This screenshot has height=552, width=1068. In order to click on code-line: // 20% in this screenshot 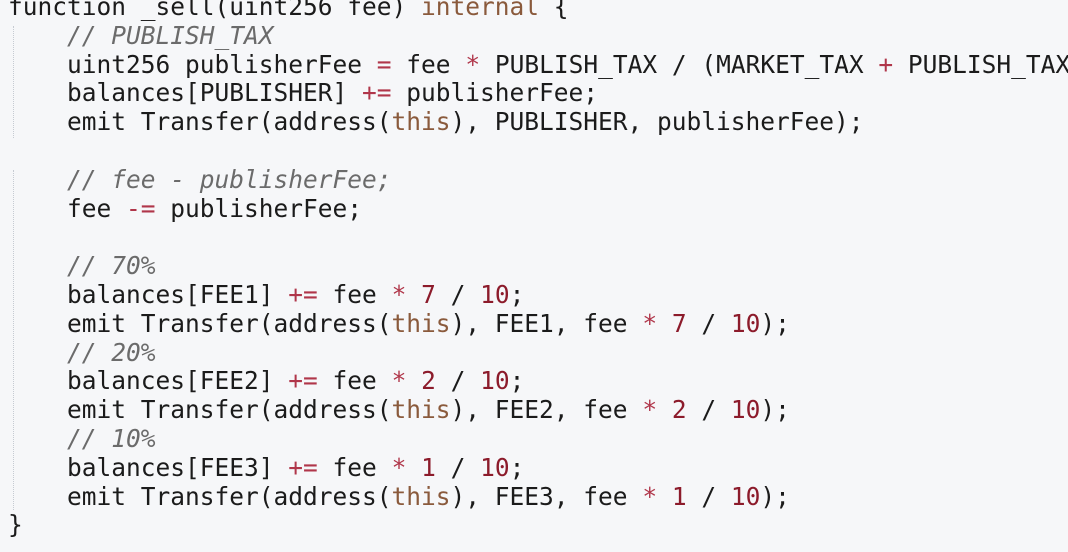, I will do `click(82, 352)`.